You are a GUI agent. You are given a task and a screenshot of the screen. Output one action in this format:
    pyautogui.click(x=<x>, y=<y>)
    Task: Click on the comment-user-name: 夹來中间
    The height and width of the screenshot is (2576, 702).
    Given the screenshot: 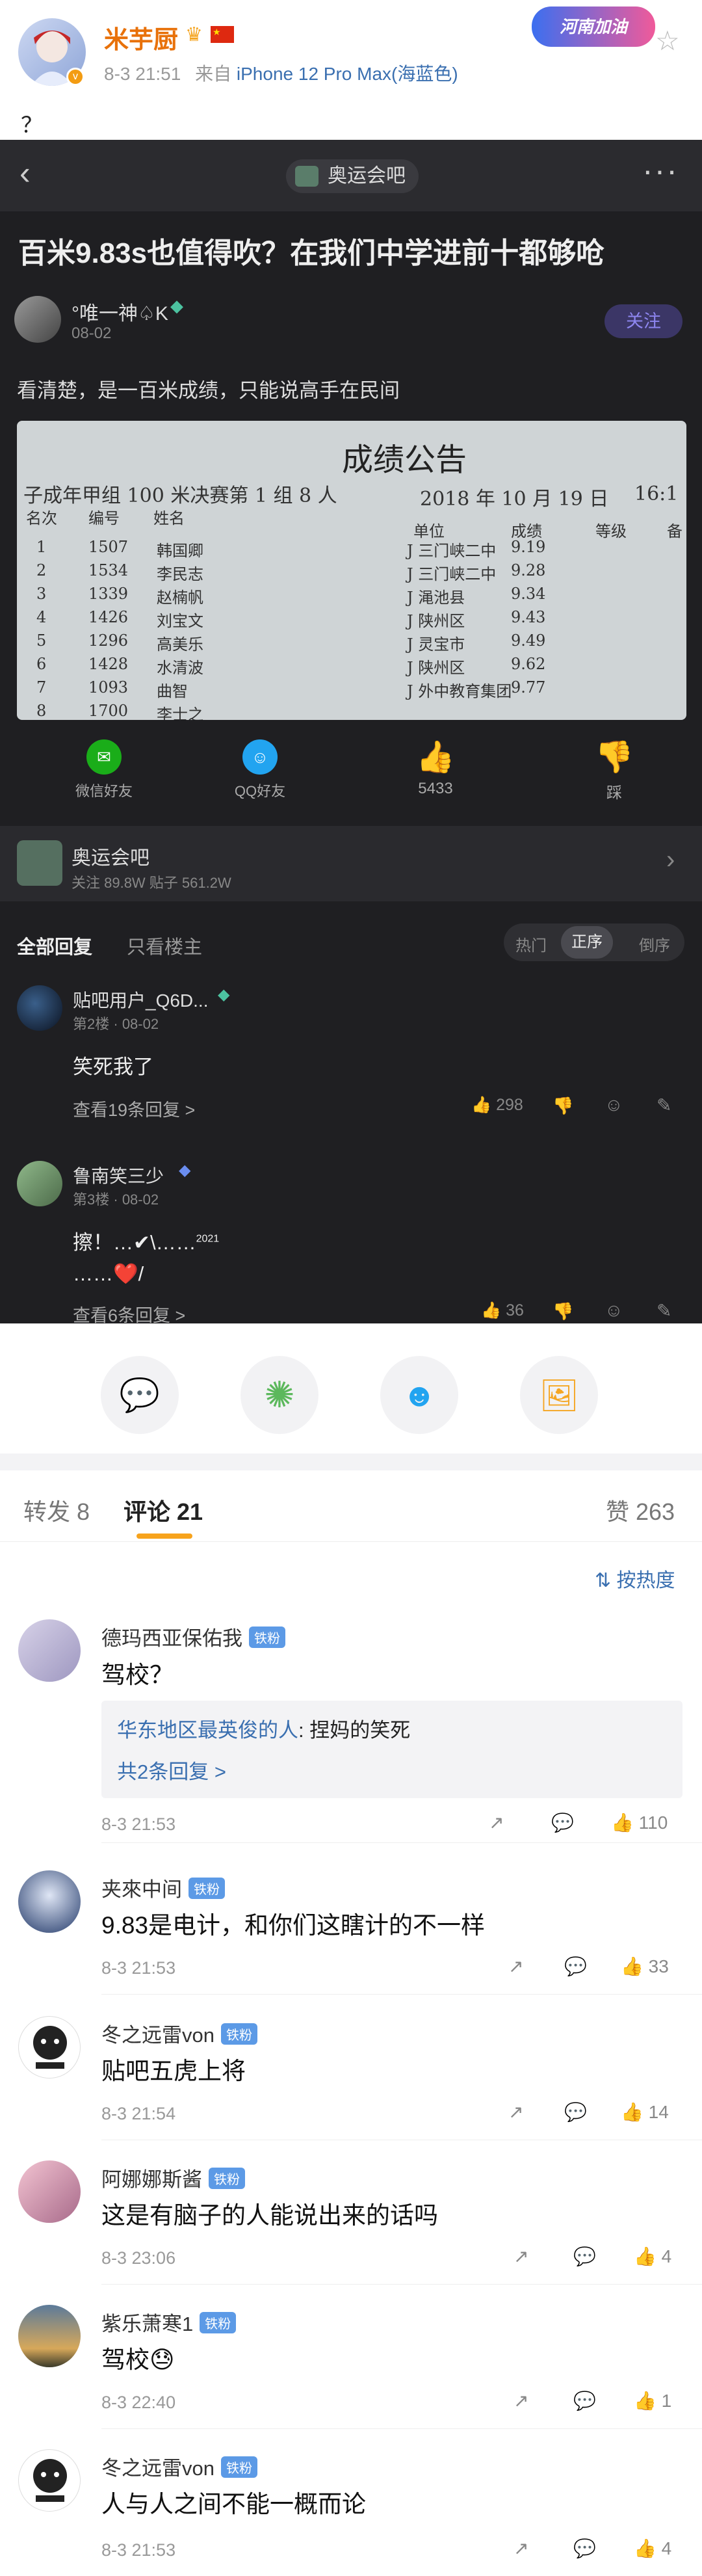 What is the action you would take?
    pyautogui.click(x=142, y=1889)
    